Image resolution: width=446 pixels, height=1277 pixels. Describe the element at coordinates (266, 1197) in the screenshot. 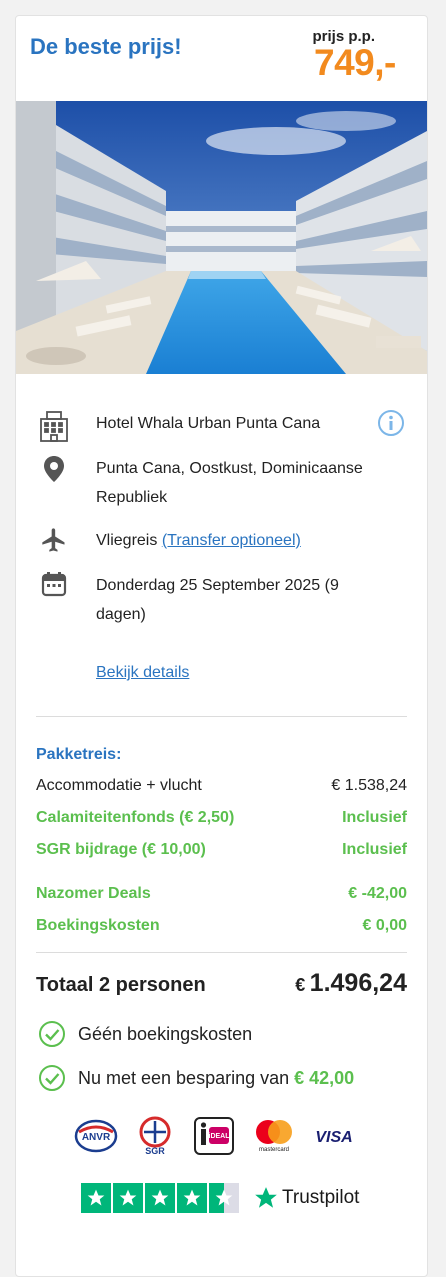

I see `trustpilot-star-icon` at that location.